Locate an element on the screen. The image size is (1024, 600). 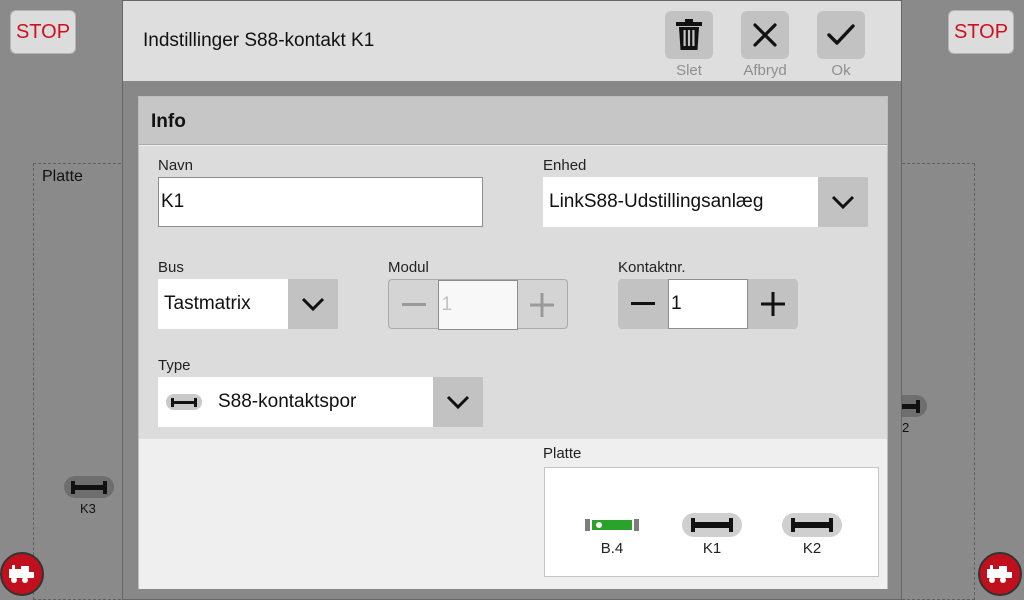
contact-number-input: 1 is located at coordinates (708, 304).